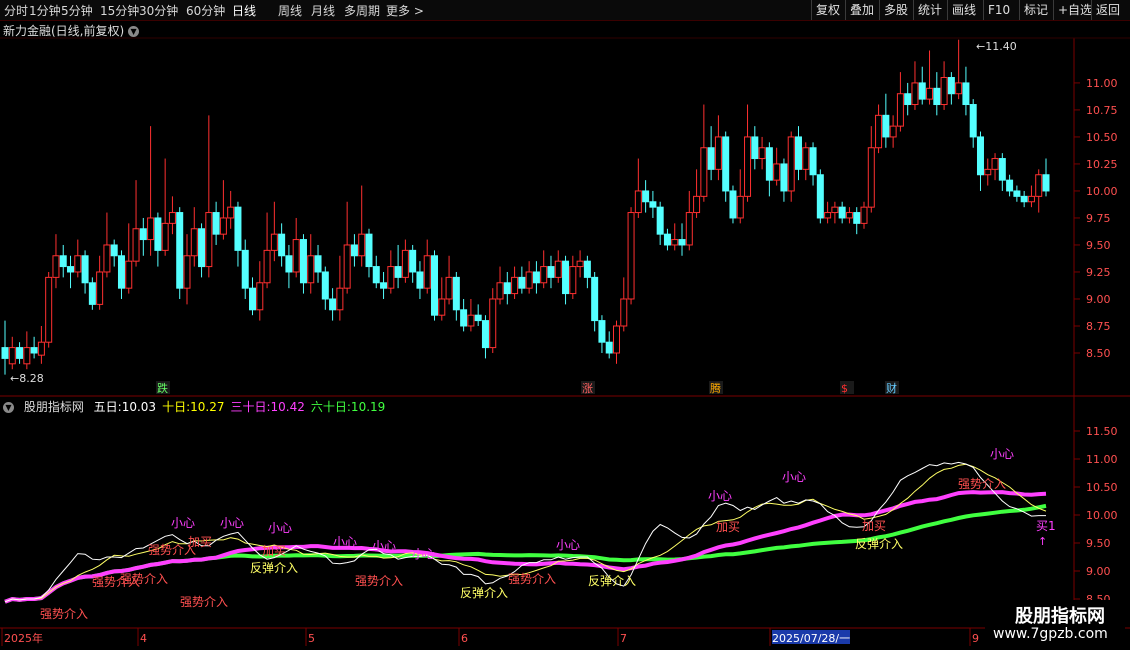  Describe the element at coordinates (1102, 164) in the screenshot. I see `price-tick-label: 10.25` at that location.